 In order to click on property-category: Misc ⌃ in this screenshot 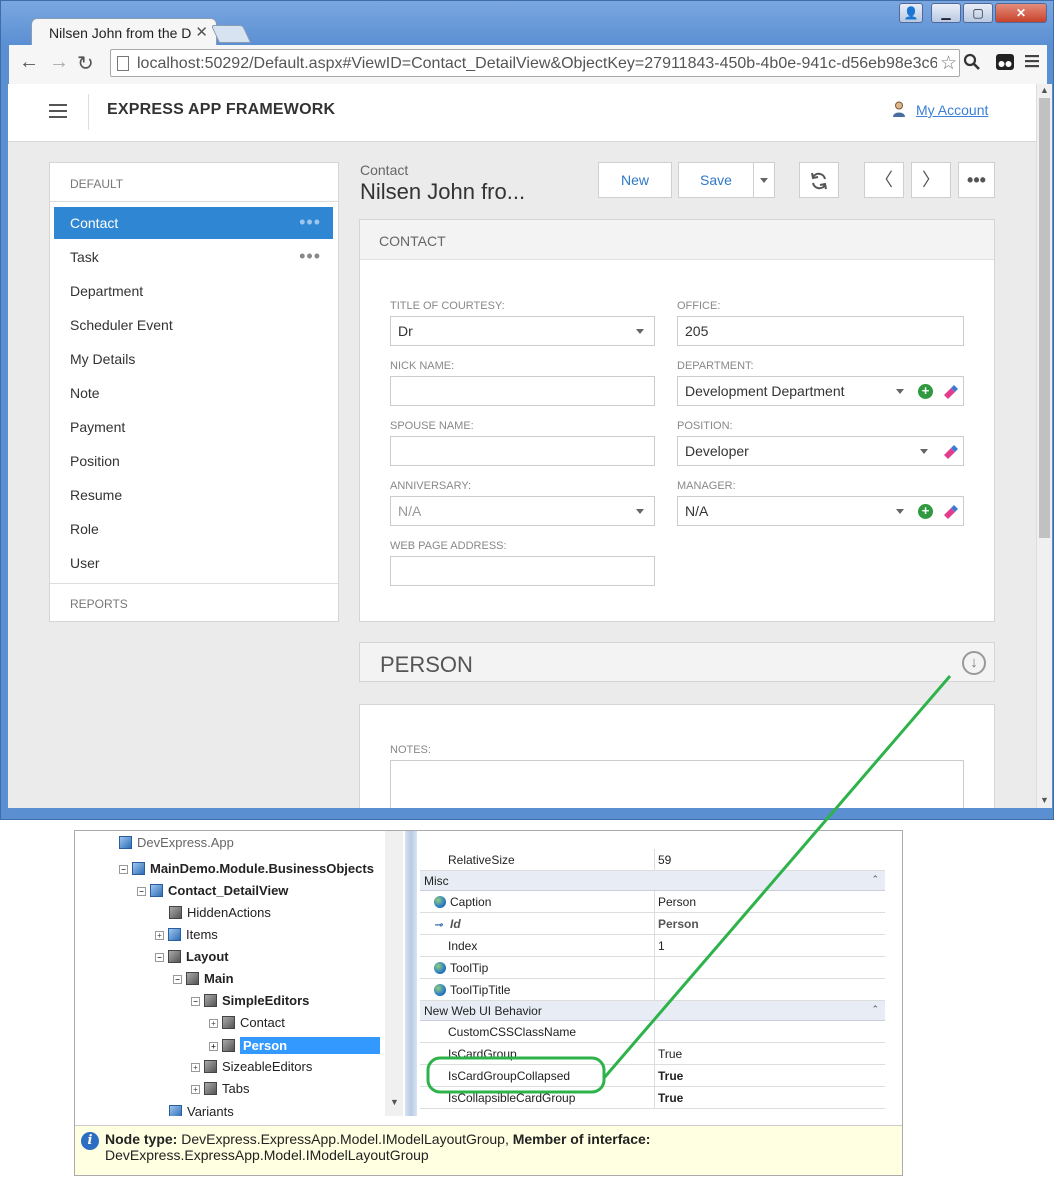, I will do `click(652, 881)`.